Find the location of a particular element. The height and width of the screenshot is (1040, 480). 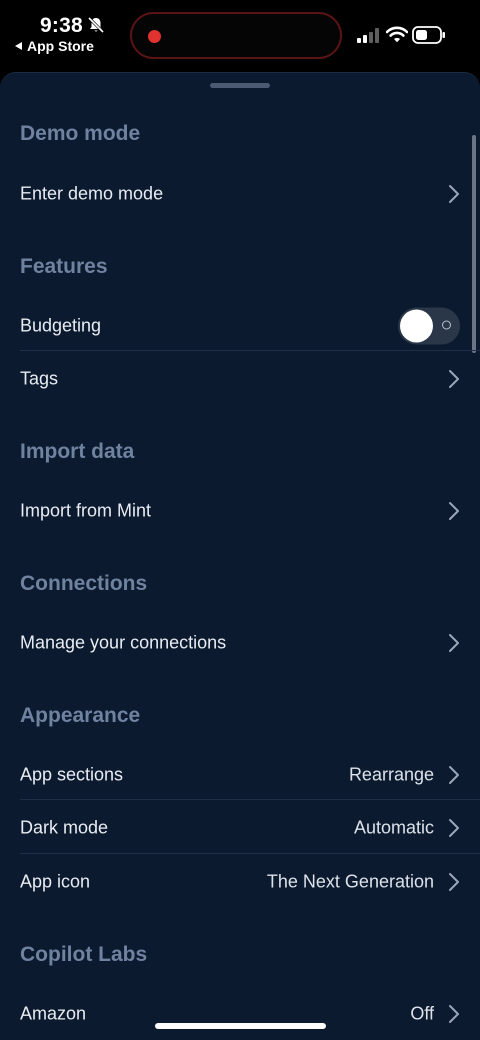

recording-indicator-icon is located at coordinates (154, 36).